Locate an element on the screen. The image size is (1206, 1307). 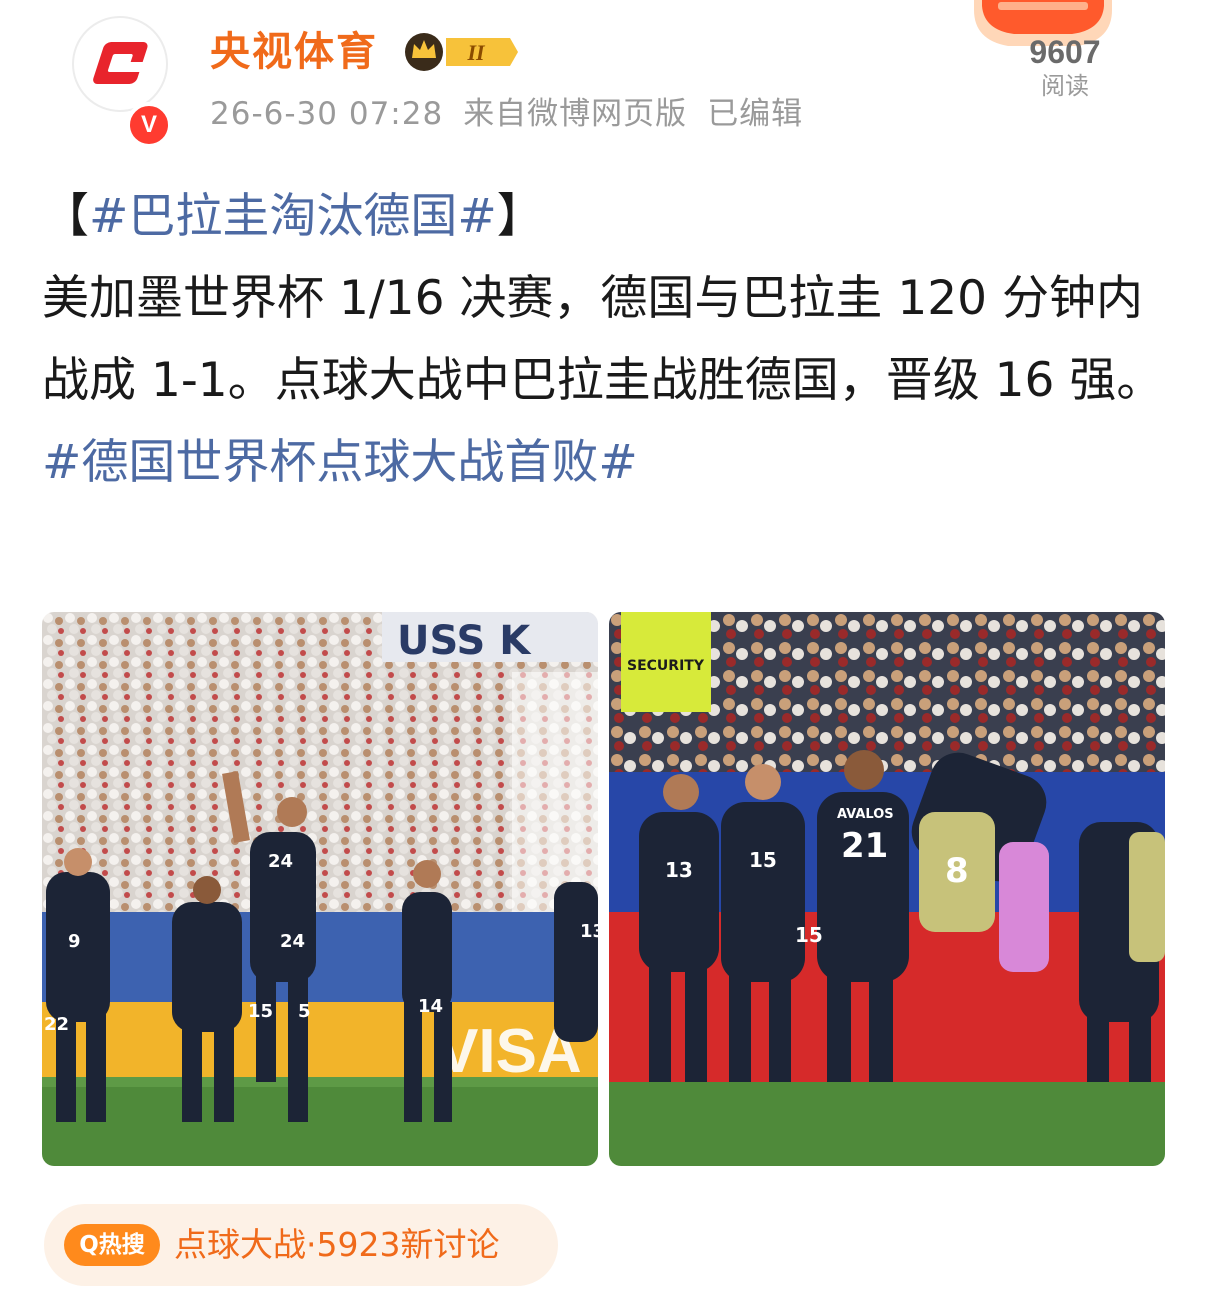
jersey-number-22: 22 is located at coordinates (56, 1024).